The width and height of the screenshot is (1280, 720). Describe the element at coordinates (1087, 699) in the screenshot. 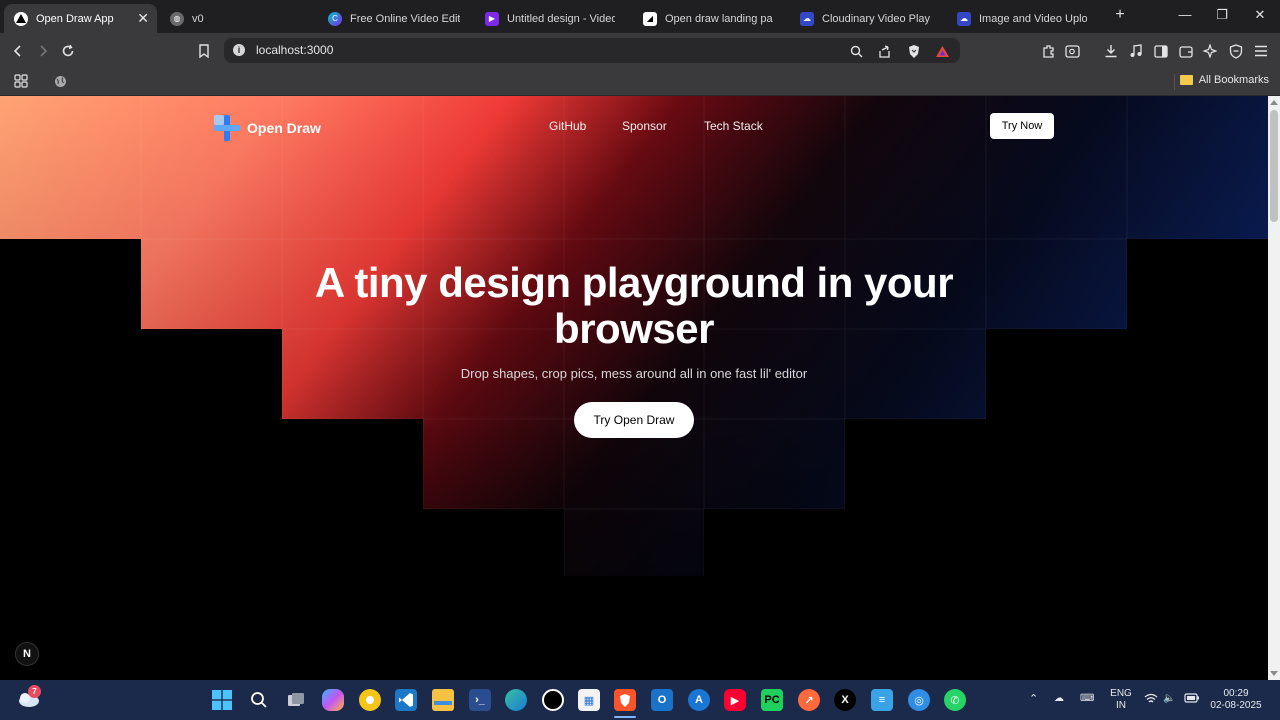

I see `keyboard-icon: ⌨` at that location.